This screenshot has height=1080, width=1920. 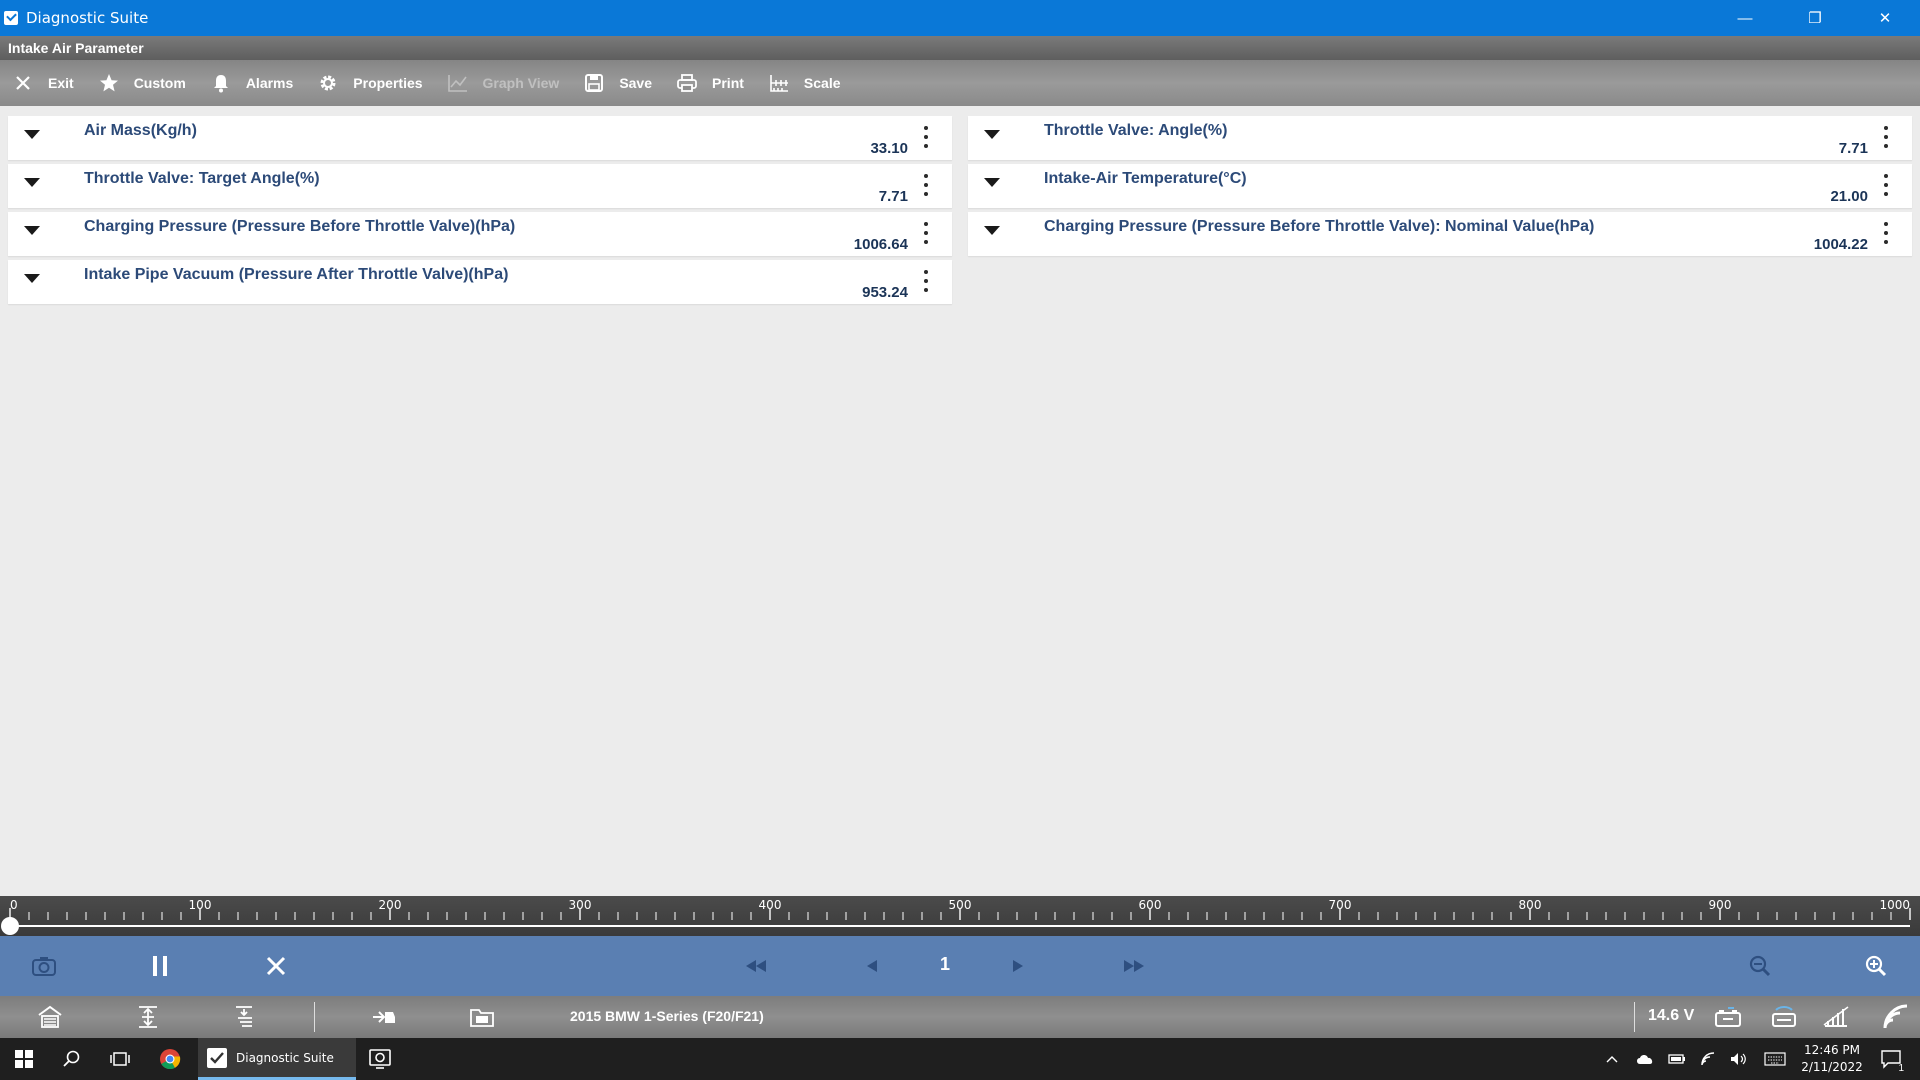 I want to click on list-collapse-icon, so click(x=244, y=1016).